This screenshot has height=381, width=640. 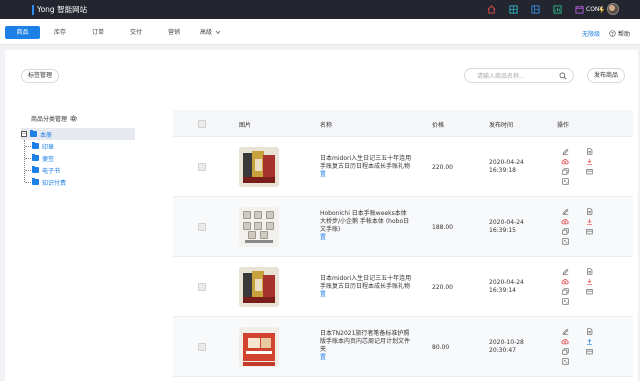 What do you see at coordinates (506, 347) in the screenshot?
I see `publish-time: 2020-10-28 20:30:47` at bounding box center [506, 347].